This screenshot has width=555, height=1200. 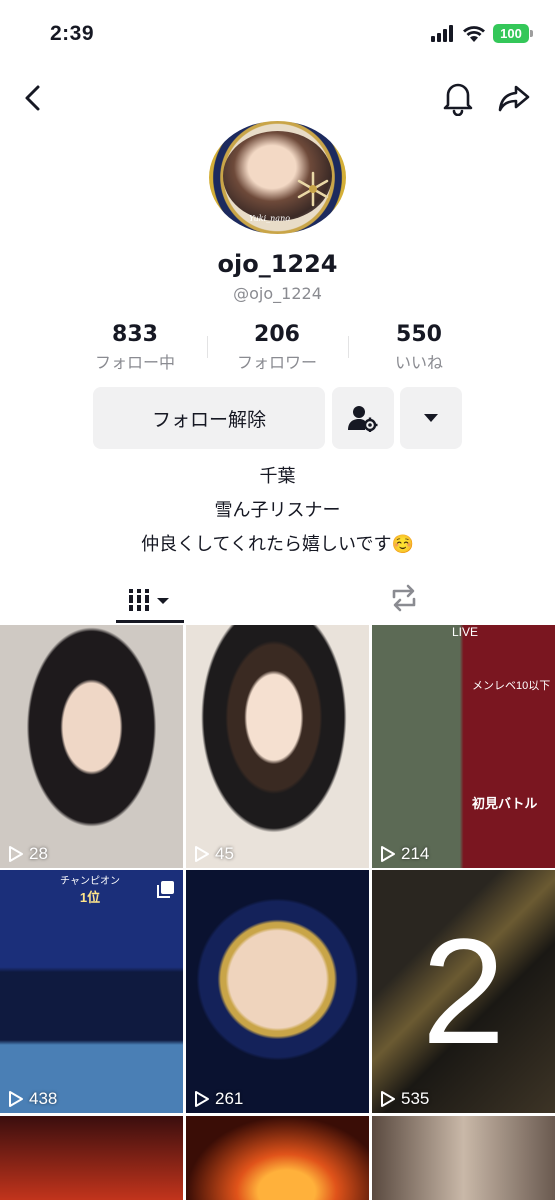 I want to click on tab-reposts, so click(x=404, y=598).